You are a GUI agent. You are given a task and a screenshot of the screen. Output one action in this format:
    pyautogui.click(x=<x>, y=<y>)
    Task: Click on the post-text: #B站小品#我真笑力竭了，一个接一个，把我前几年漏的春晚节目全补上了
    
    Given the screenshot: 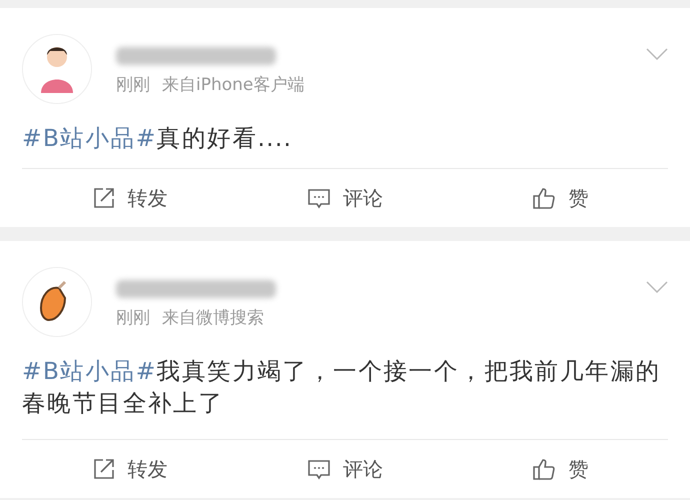 What is the action you would take?
    pyautogui.click(x=342, y=387)
    